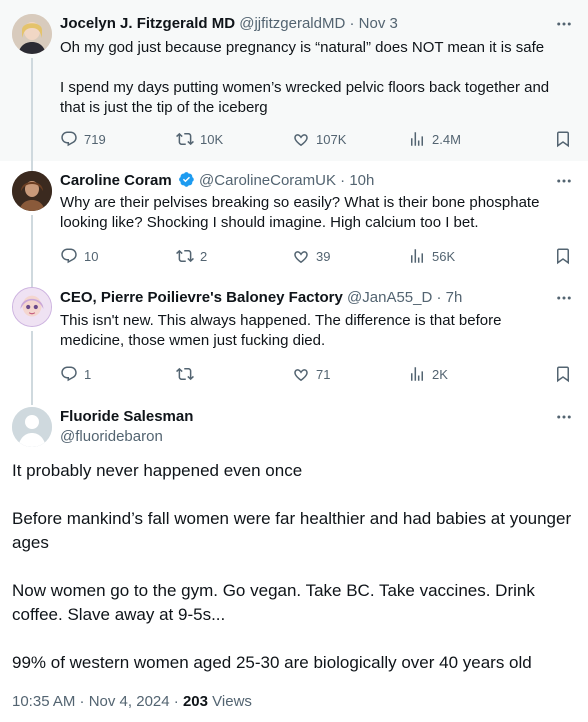  I want to click on tweet-meta: 10:35 AM · Nov 4, 2024 · 203 Views, so click(132, 702).